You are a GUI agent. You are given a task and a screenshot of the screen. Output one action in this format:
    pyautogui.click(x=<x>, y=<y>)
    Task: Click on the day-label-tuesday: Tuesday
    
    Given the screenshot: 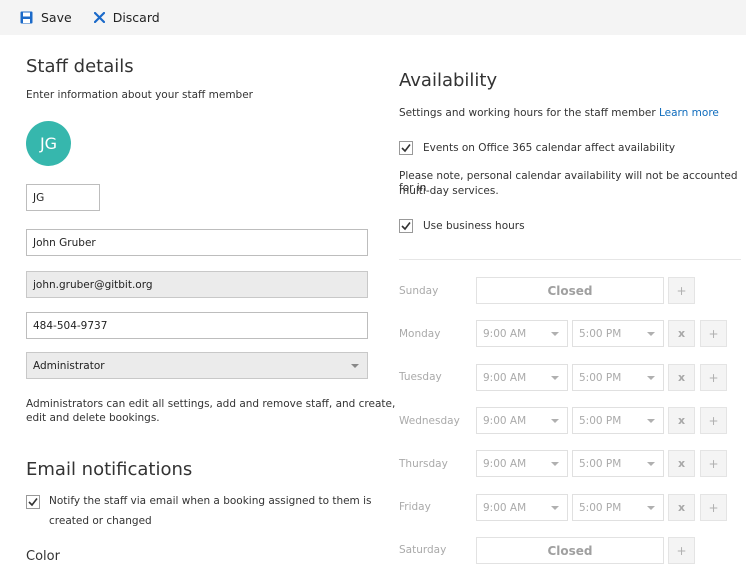 What is the action you would take?
    pyautogui.click(x=420, y=377)
    